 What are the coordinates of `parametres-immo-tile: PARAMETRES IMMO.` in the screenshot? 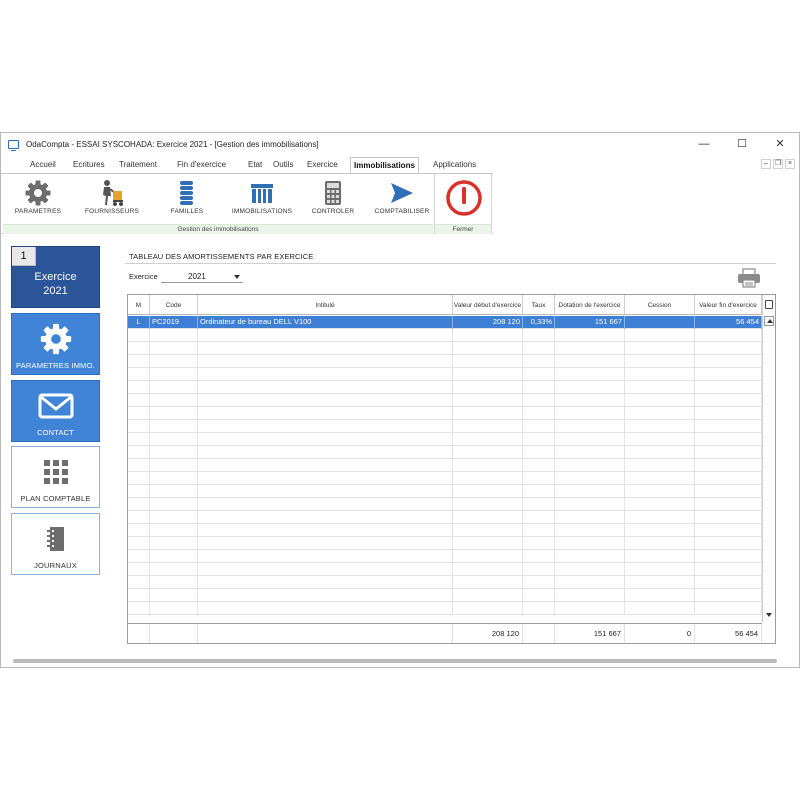 It's located at (55, 344).